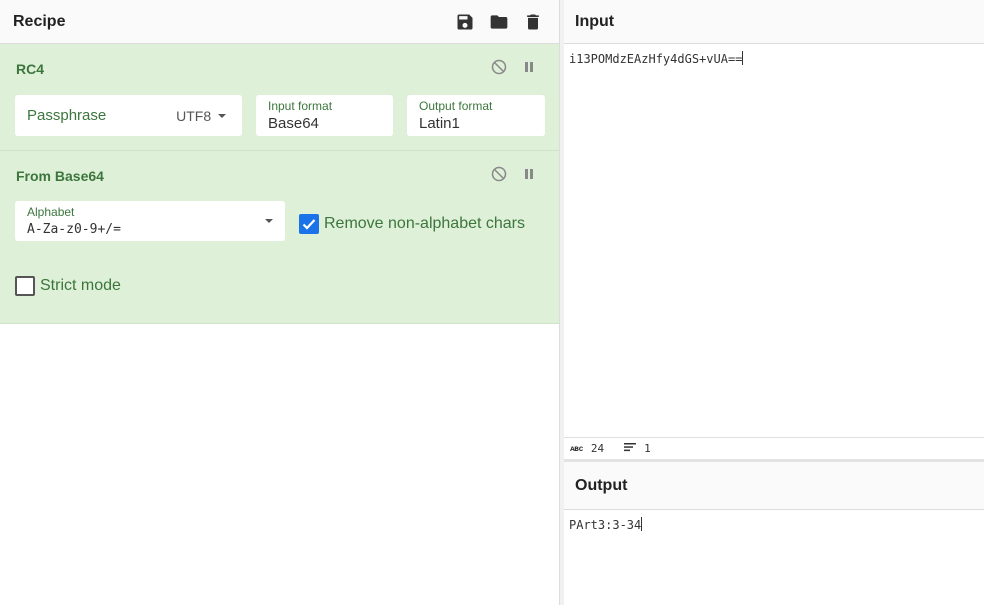 The image size is (984, 605). What do you see at coordinates (67, 115) in the screenshot?
I see `passphrase-placeholder: Passphrase` at bounding box center [67, 115].